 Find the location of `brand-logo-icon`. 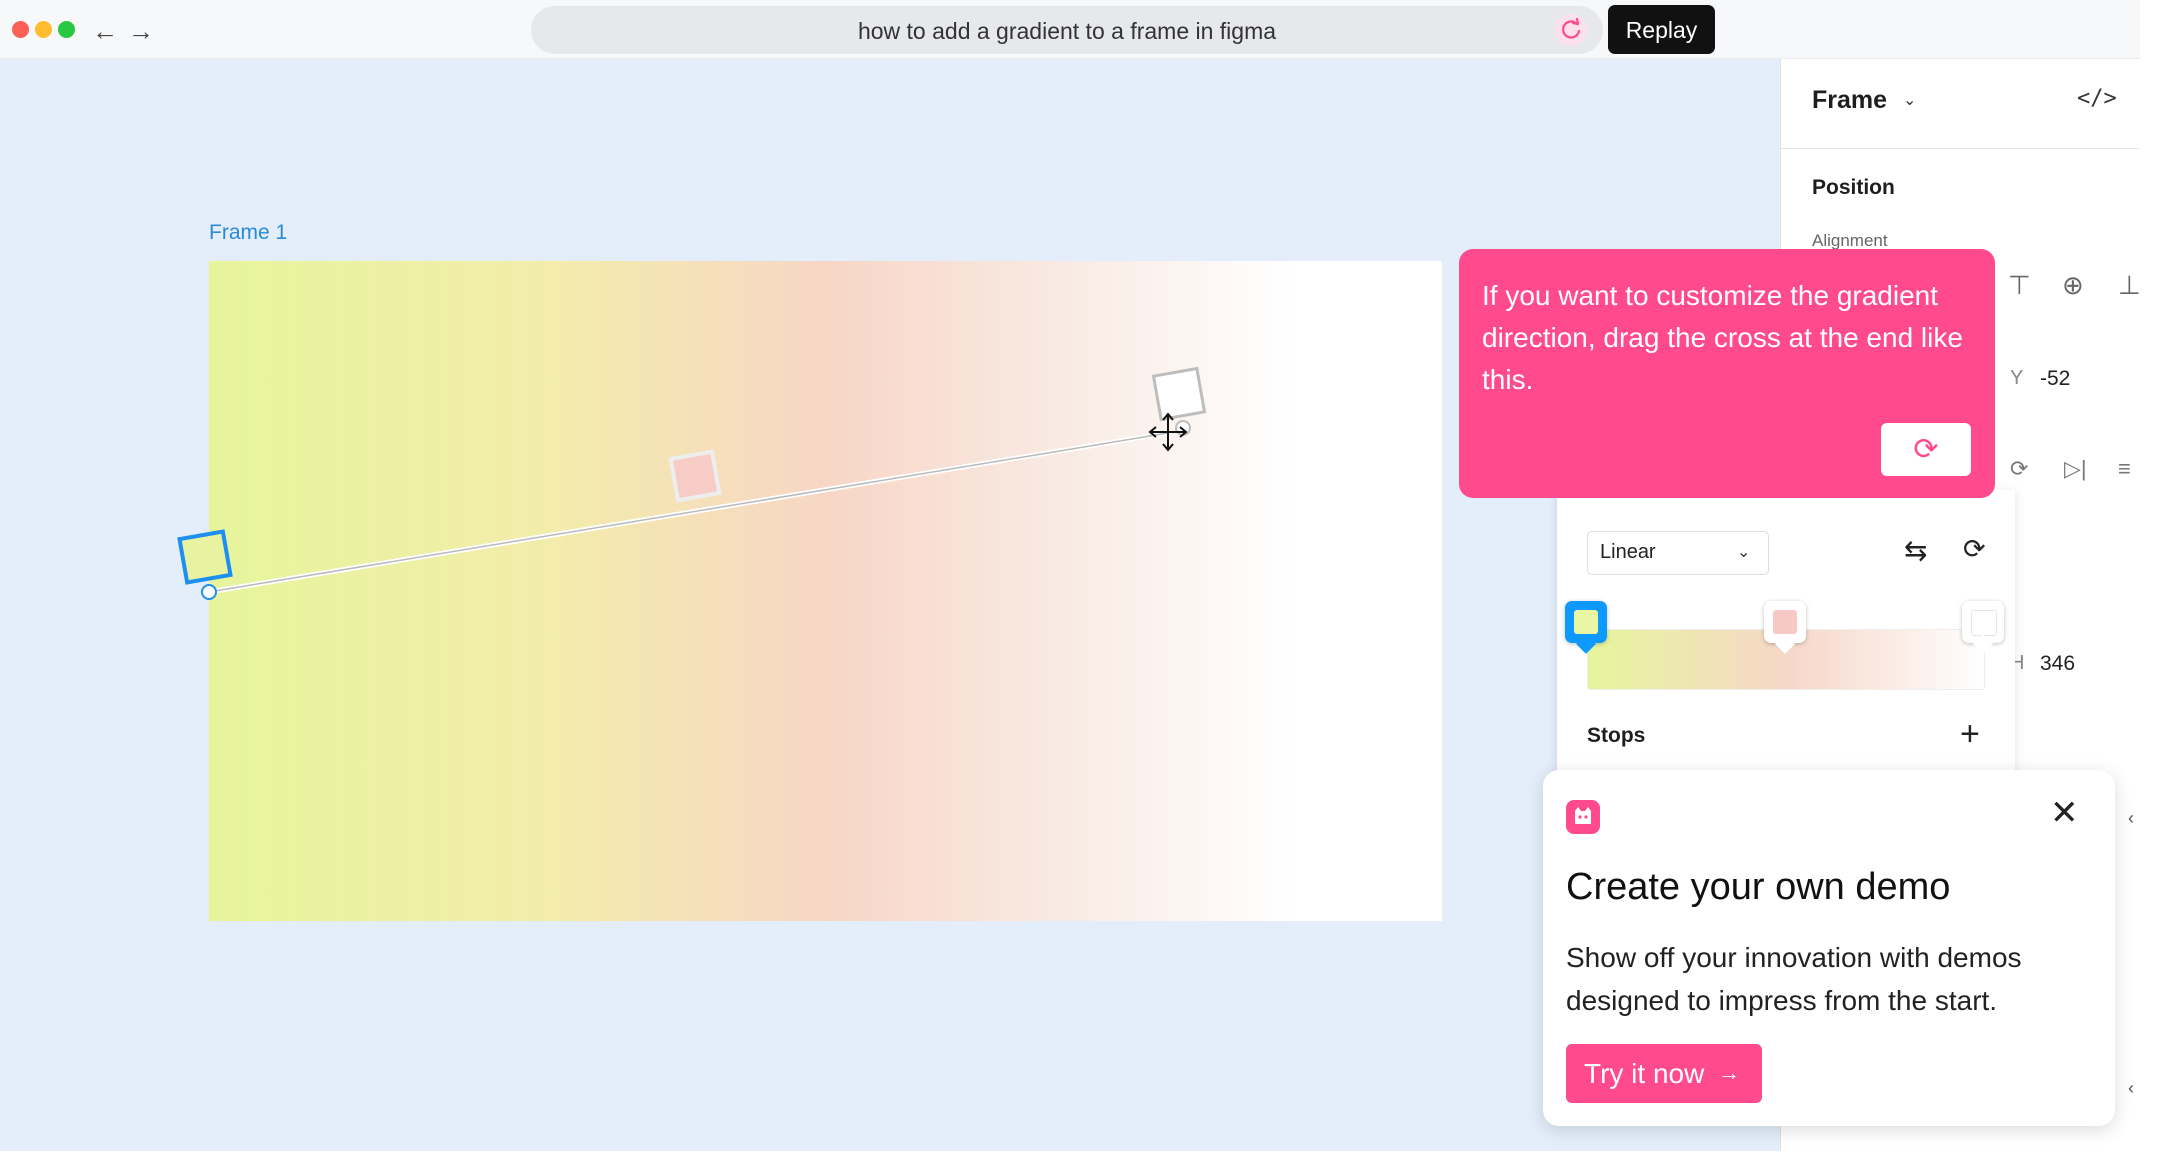

brand-logo-icon is located at coordinates (1583, 817).